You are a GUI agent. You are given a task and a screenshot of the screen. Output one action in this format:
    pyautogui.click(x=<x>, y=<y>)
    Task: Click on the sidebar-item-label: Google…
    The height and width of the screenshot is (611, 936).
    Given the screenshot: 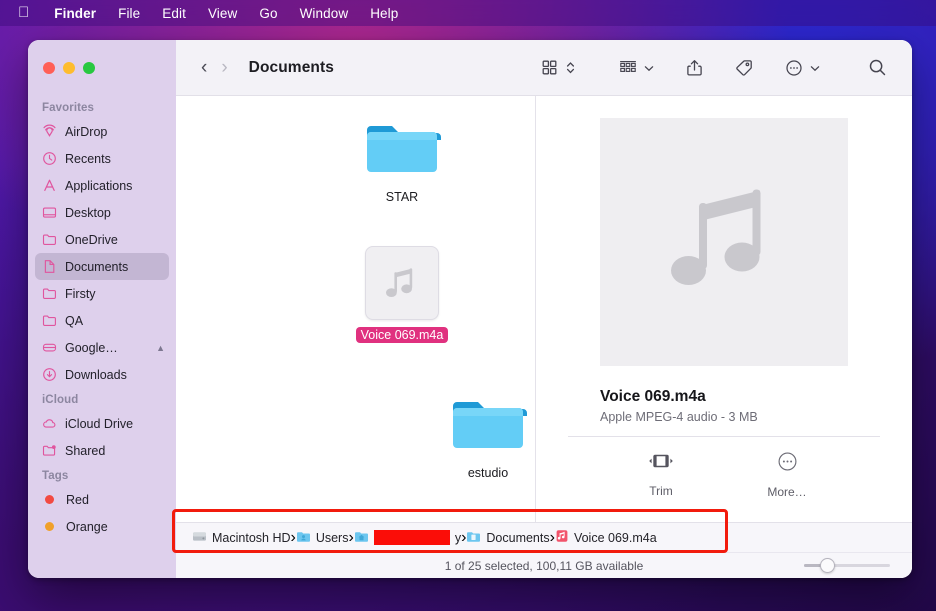 What is the action you would take?
    pyautogui.click(x=91, y=347)
    